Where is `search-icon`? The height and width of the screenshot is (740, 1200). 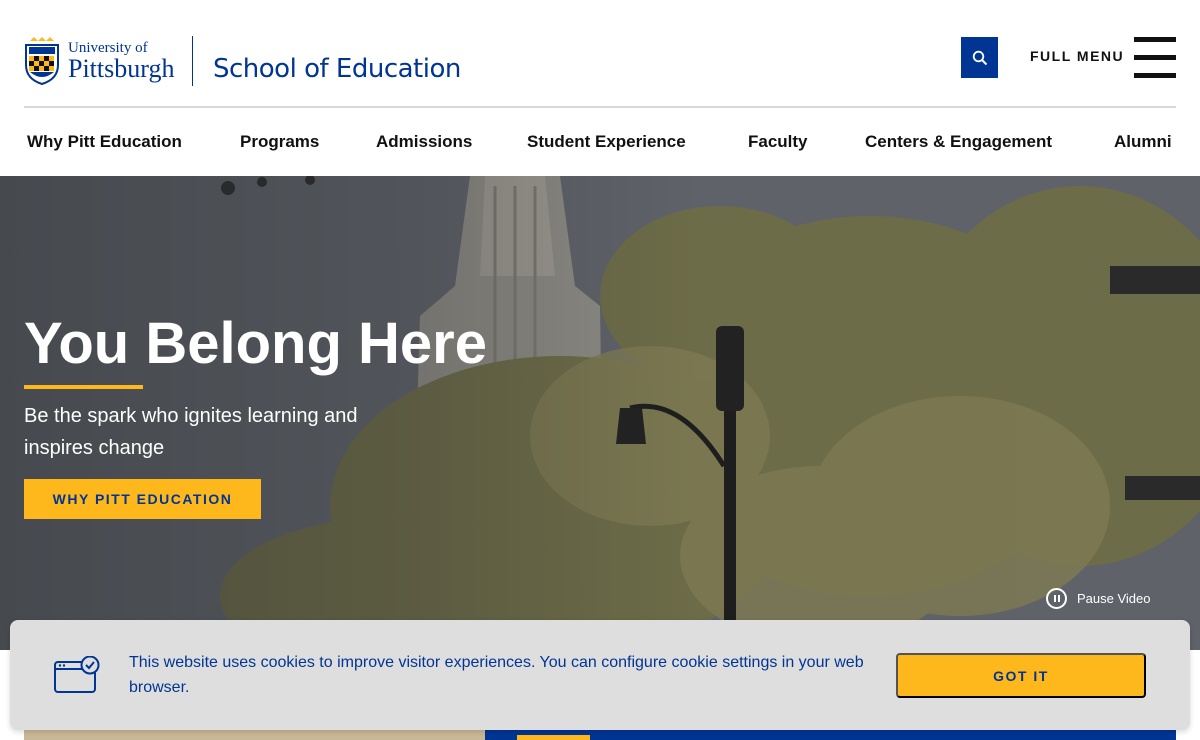 search-icon is located at coordinates (979, 57).